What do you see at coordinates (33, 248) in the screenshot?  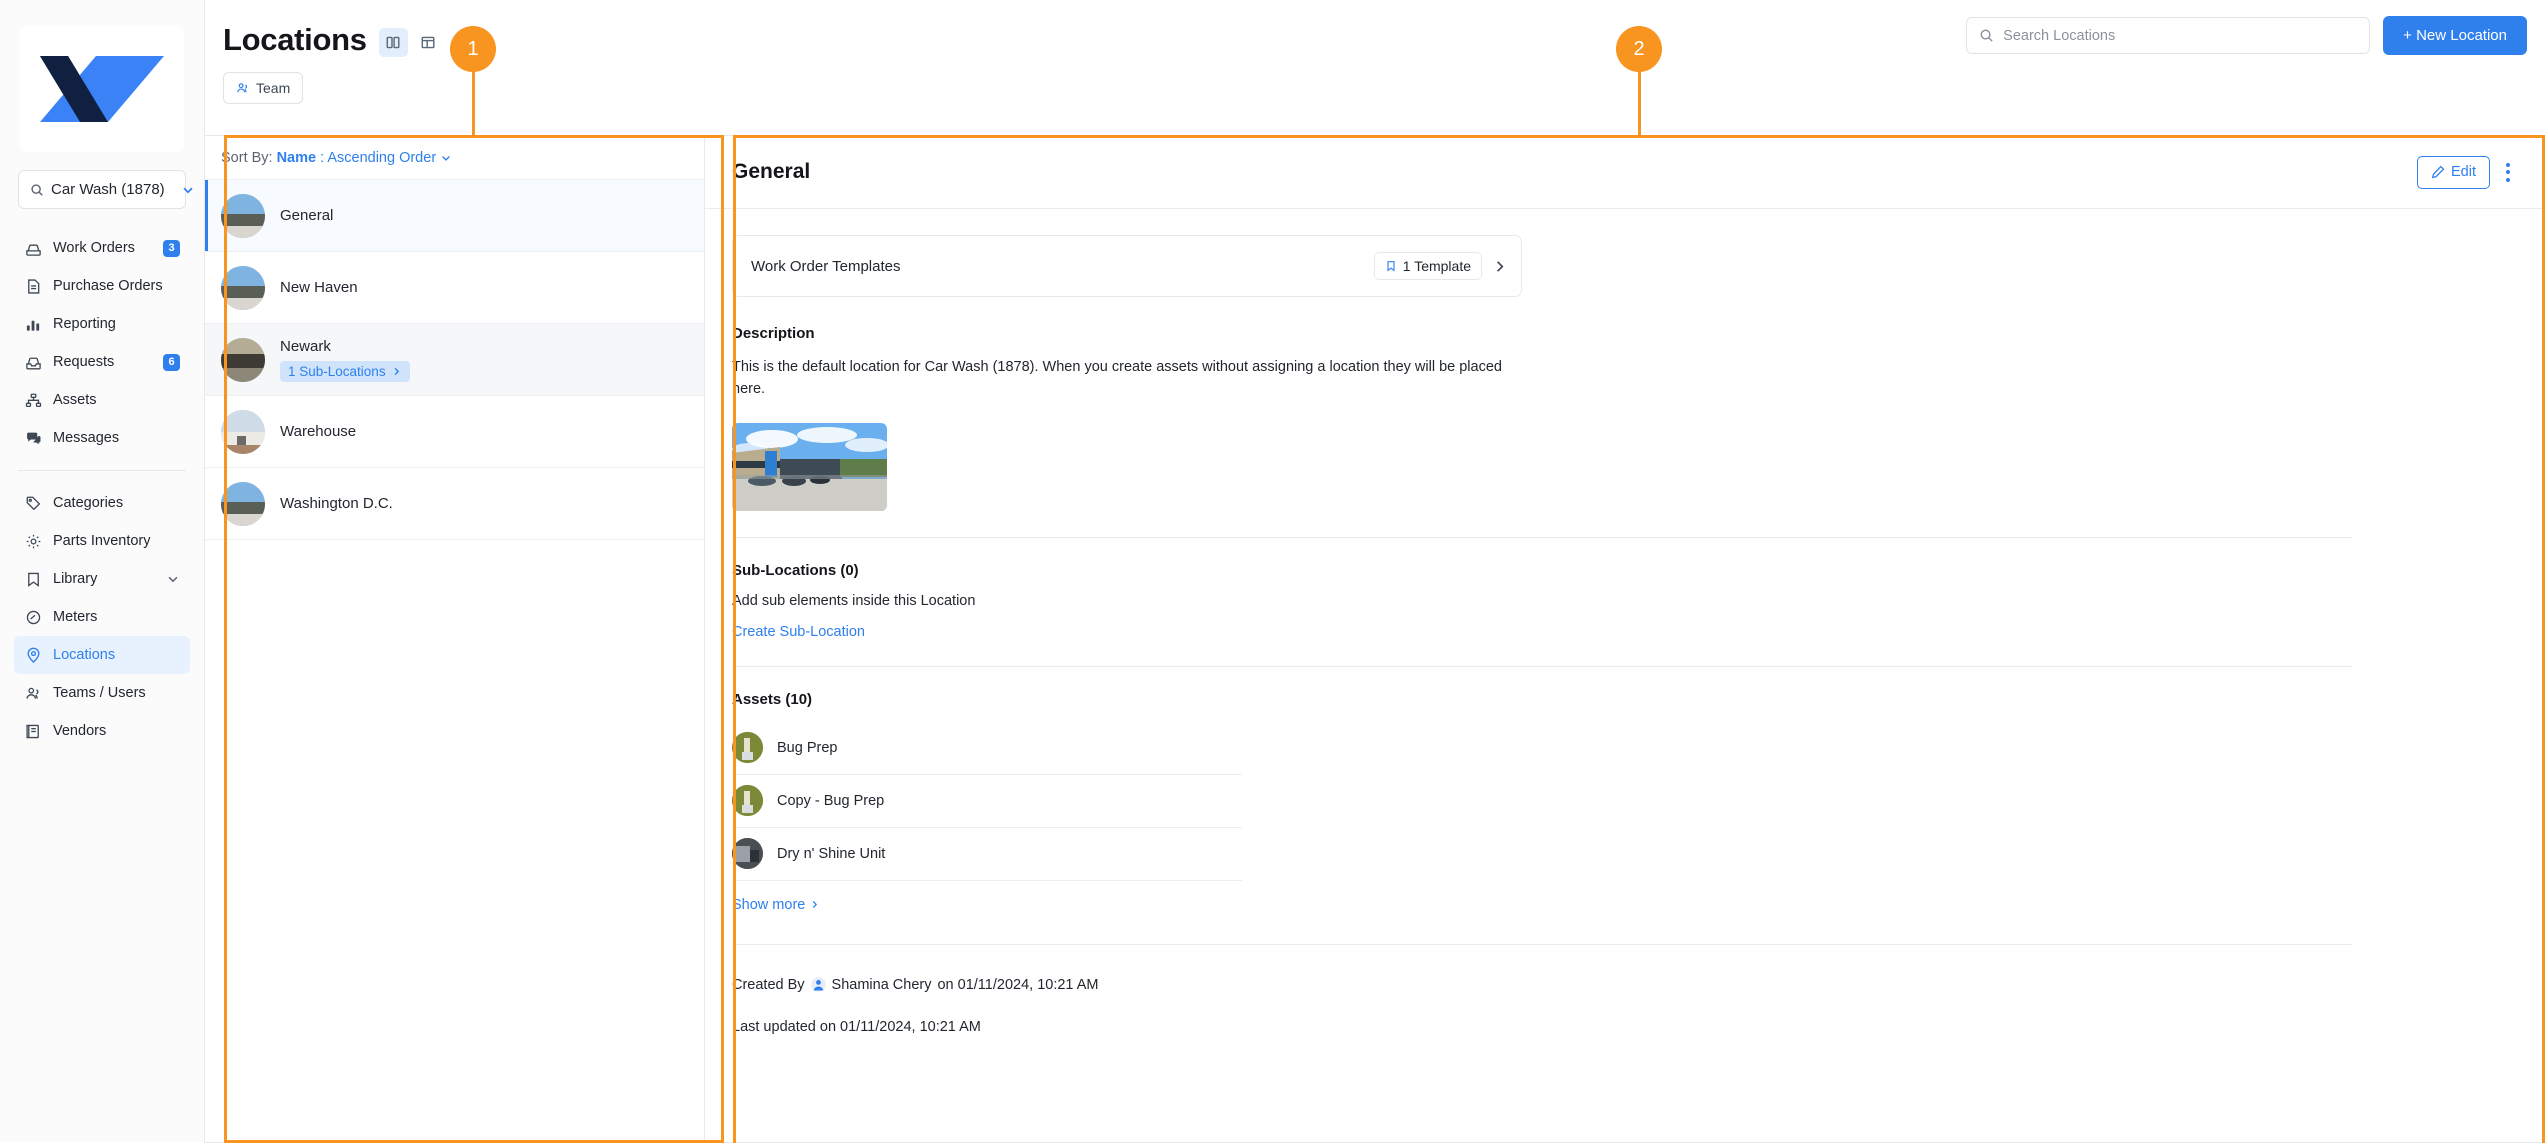 I see `work-orders-icon` at bounding box center [33, 248].